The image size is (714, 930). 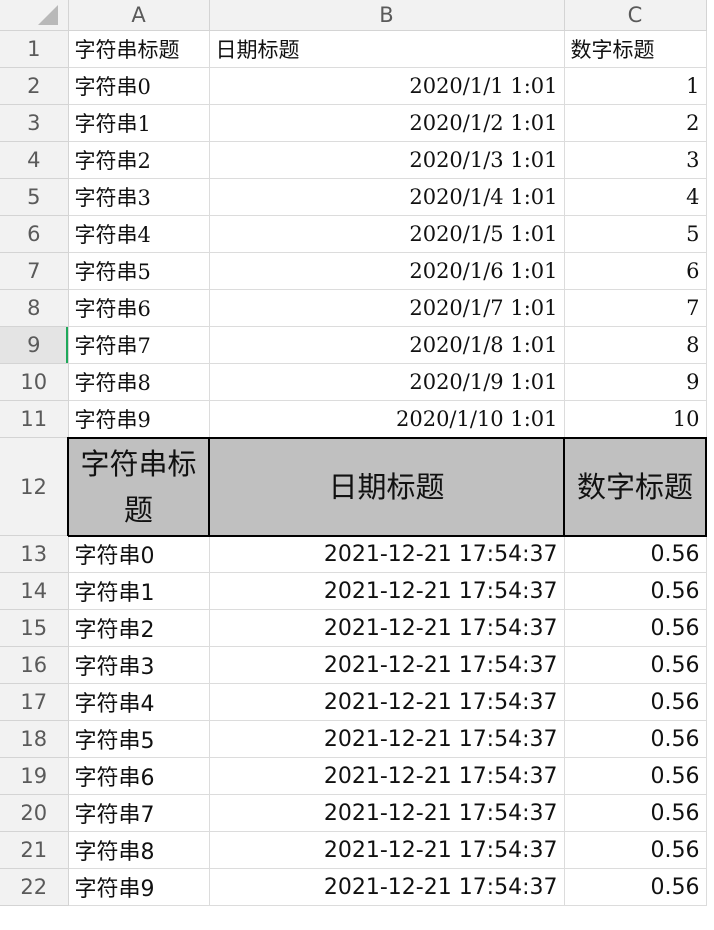 I want to click on cell-number: 5, so click(x=635, y=234).